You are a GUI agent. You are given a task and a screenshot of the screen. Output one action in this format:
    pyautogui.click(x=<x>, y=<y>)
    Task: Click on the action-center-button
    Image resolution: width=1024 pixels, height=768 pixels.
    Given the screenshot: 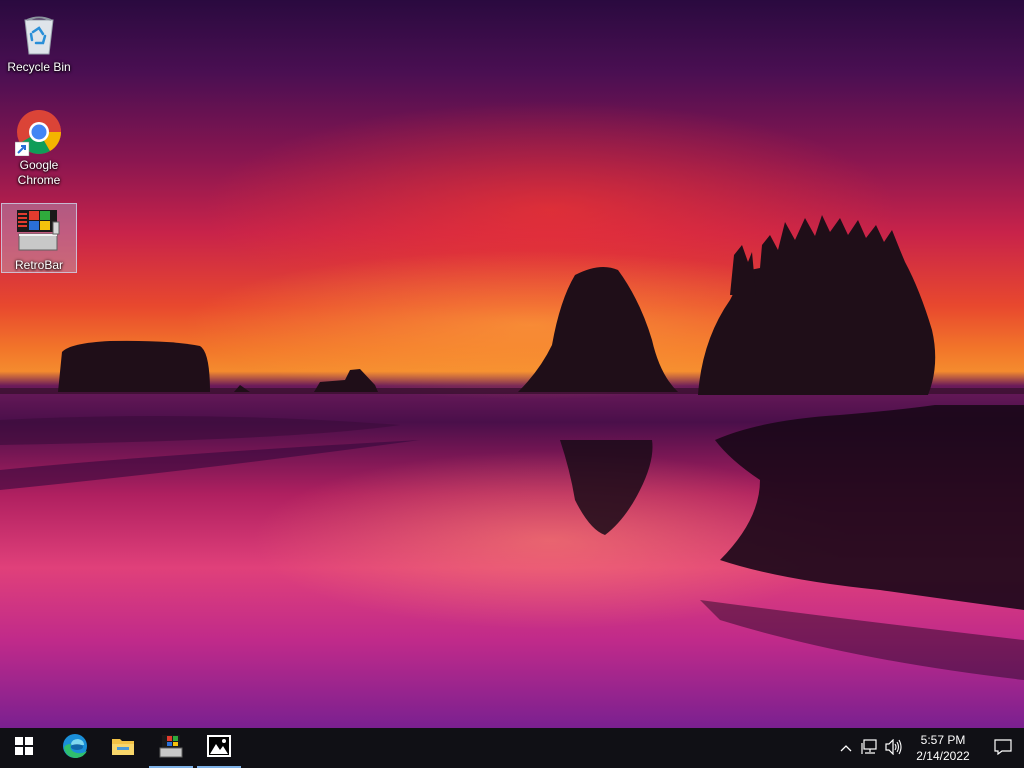 What is the action you would take?
    pyautogui.click(x=1003, y=748)
    